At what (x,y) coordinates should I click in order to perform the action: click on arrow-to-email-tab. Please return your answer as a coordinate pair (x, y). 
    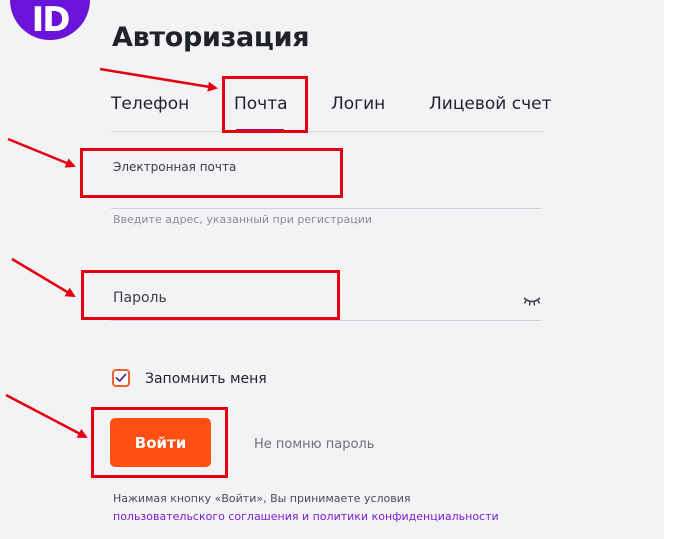
    Looking at the image, I should click on (158, 79).